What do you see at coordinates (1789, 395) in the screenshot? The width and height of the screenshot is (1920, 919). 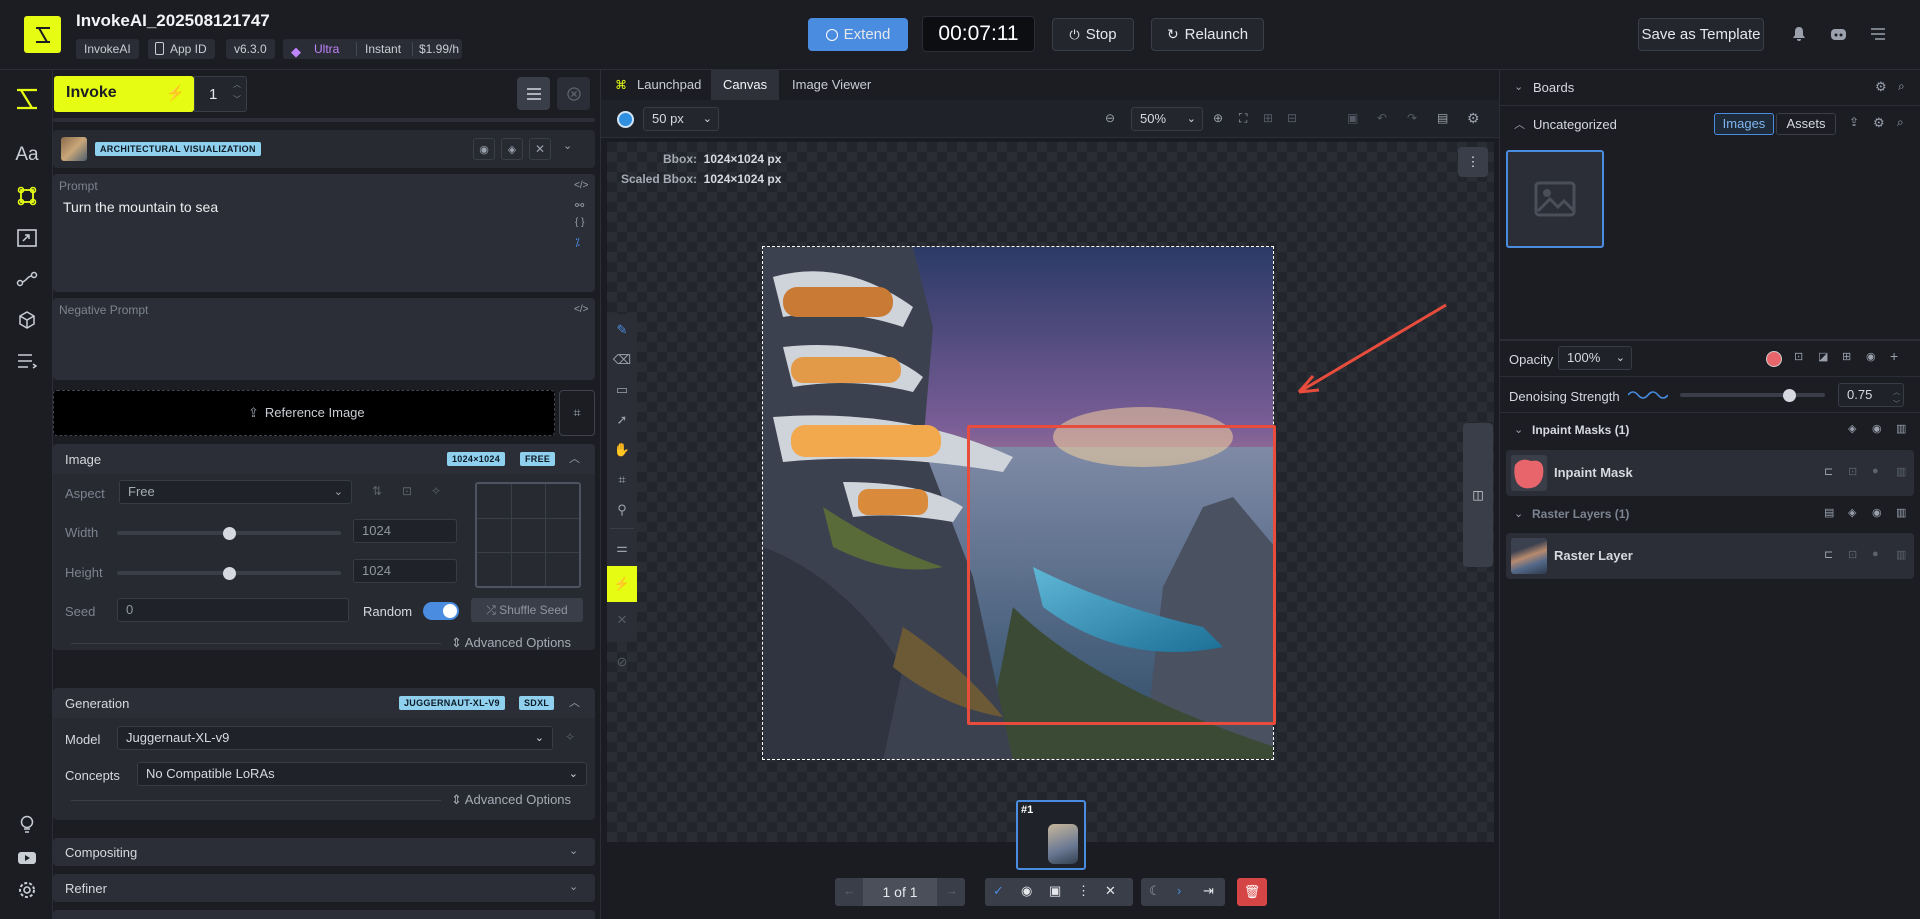 I see `denoise-slider-thumb` at bounding box center [1789, 395].